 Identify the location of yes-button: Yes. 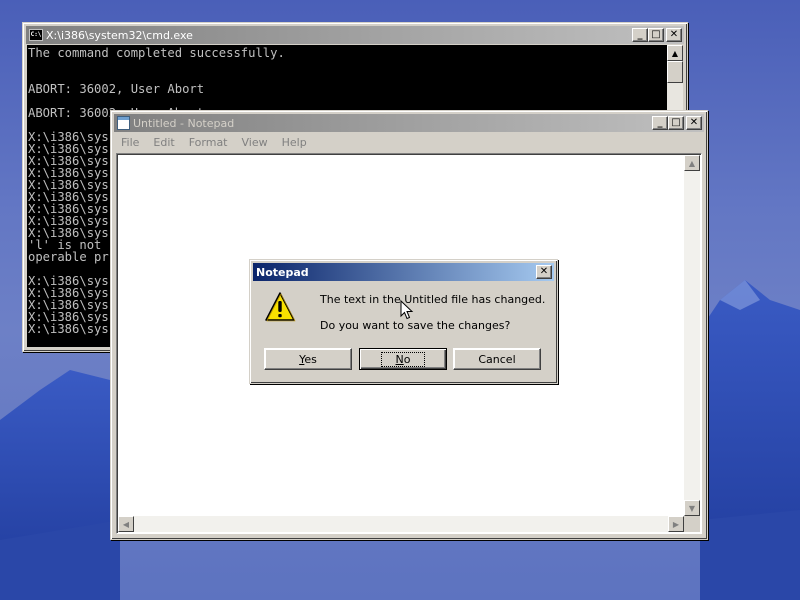
(308, 359).